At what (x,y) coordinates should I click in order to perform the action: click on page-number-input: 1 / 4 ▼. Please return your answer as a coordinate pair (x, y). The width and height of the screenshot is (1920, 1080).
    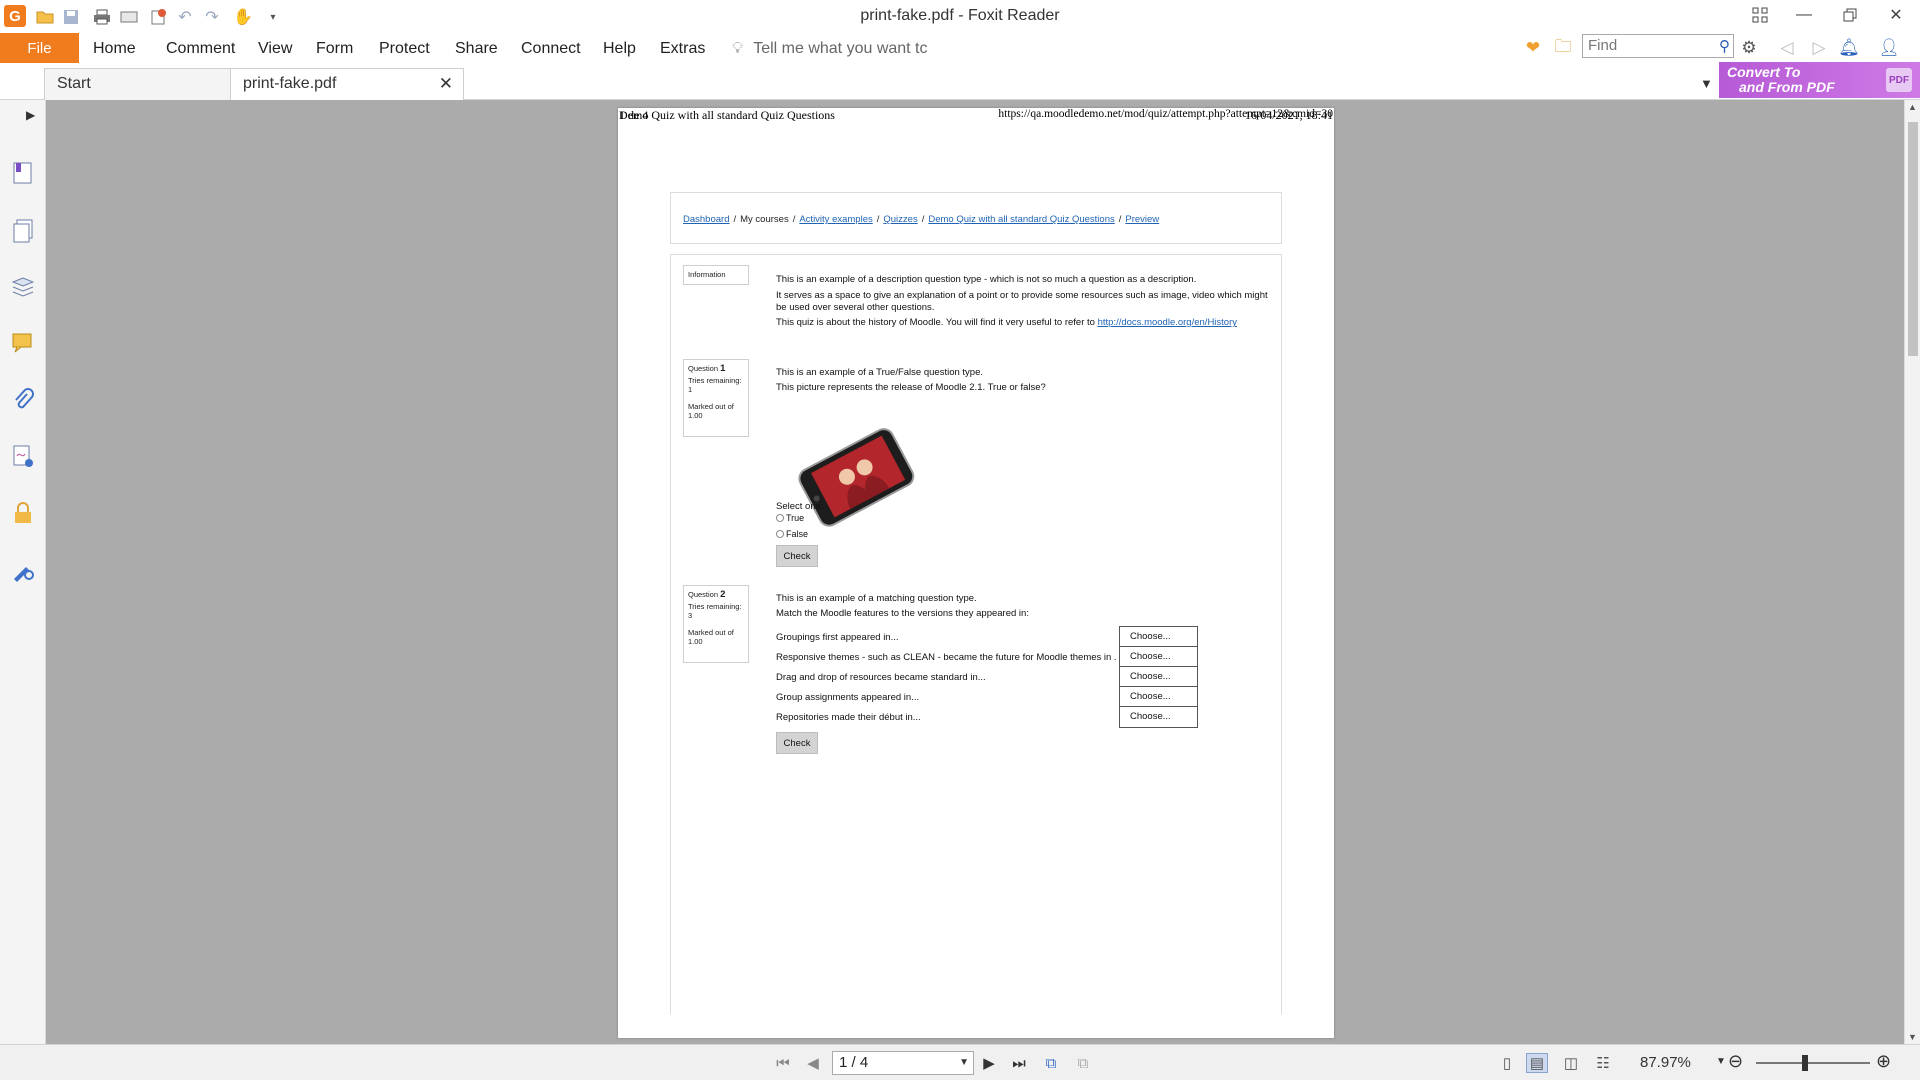
    Looking at the image, I should click on (903, 1063).